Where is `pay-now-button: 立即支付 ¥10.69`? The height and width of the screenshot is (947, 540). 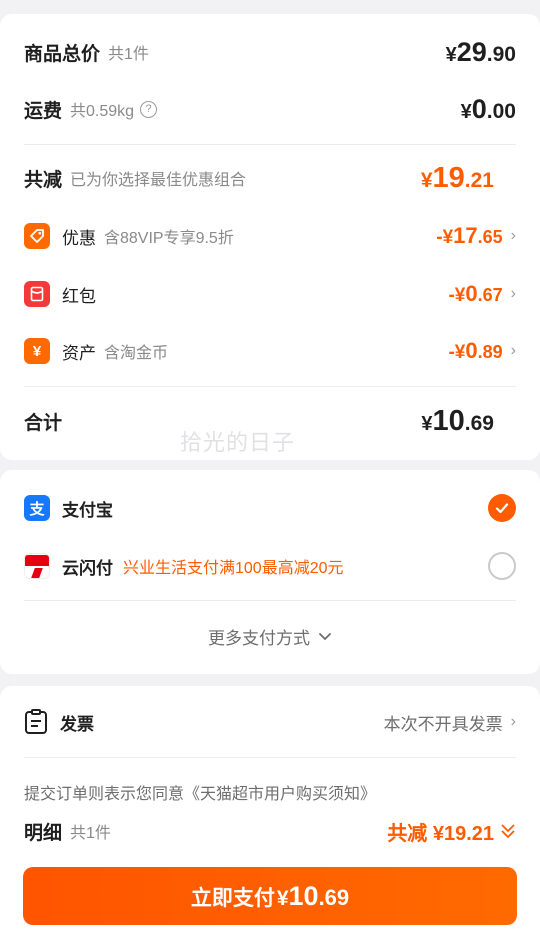
pay-now-button: 立即支付 ¥10.69 is located at coordinates (270, 896).